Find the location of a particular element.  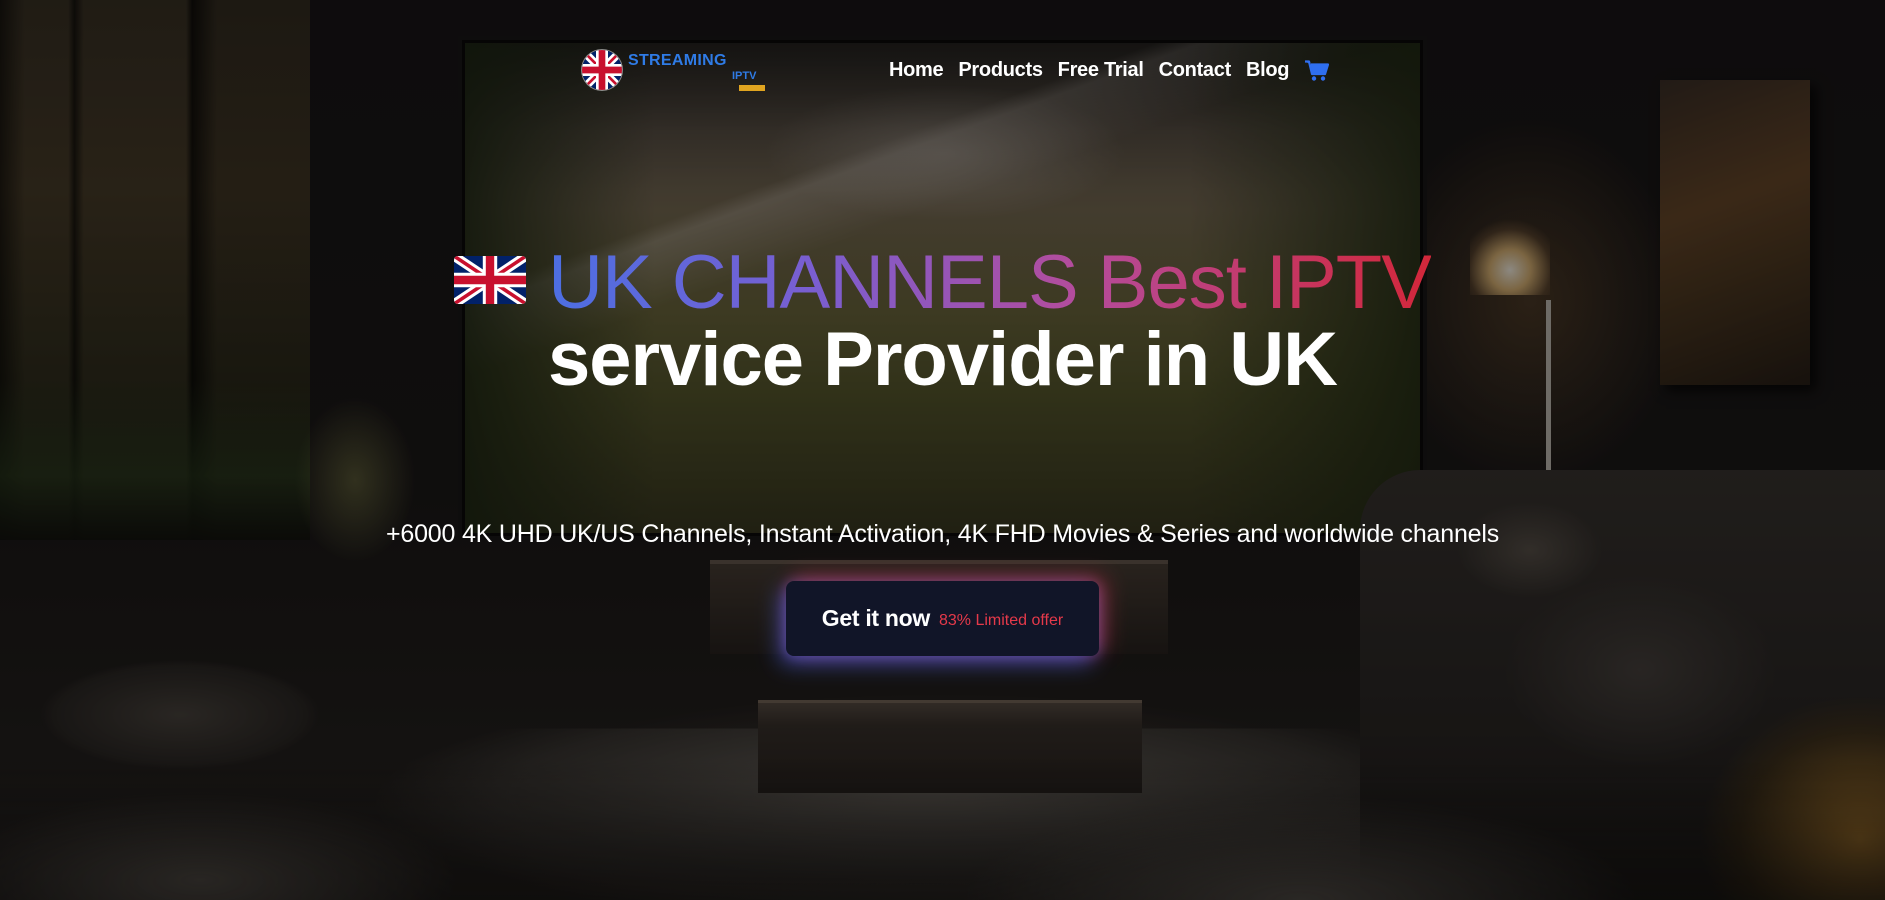

site-logo: STREAMING IPTV is located at coordinates (673, 70).